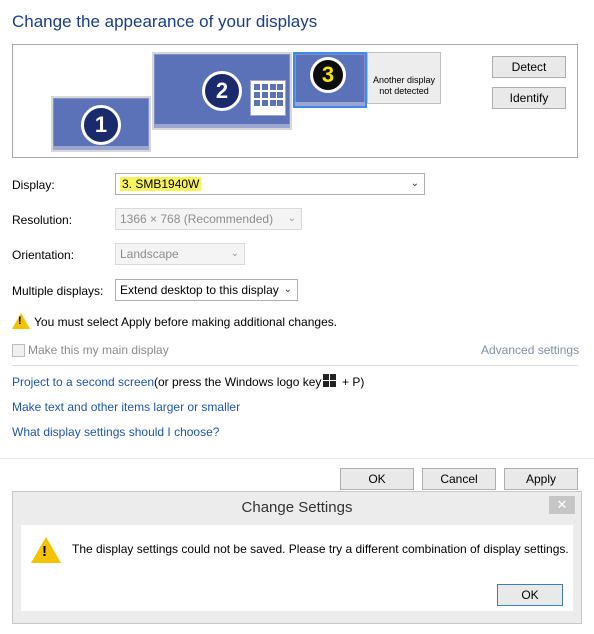  What do you see at coordinates (541, 479) in the screenshot?
I see `apply-button: Apply` at bounding box center [541, 479].